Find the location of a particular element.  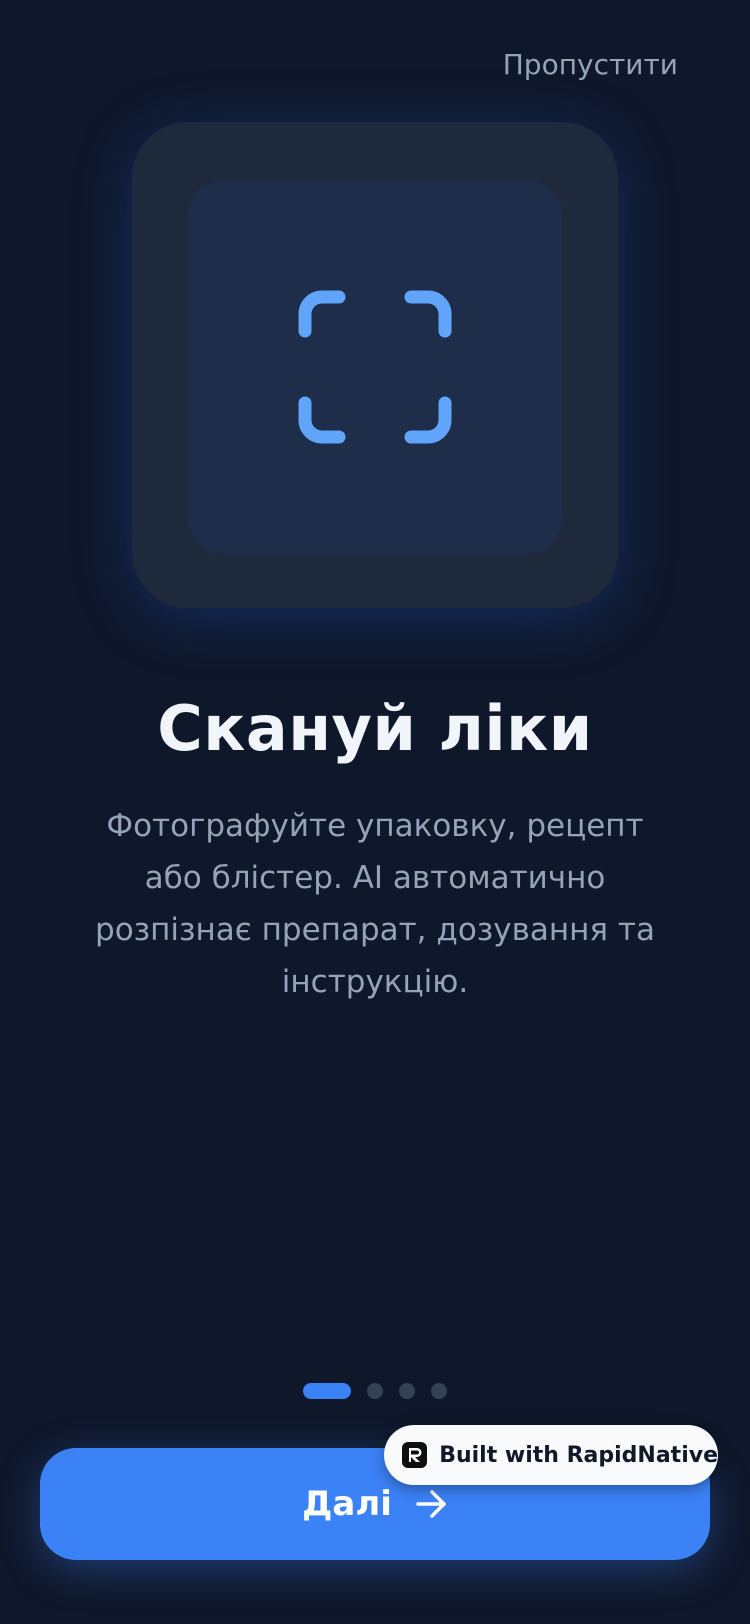

pagination-dot-active is located at coordinates (327, 1391).